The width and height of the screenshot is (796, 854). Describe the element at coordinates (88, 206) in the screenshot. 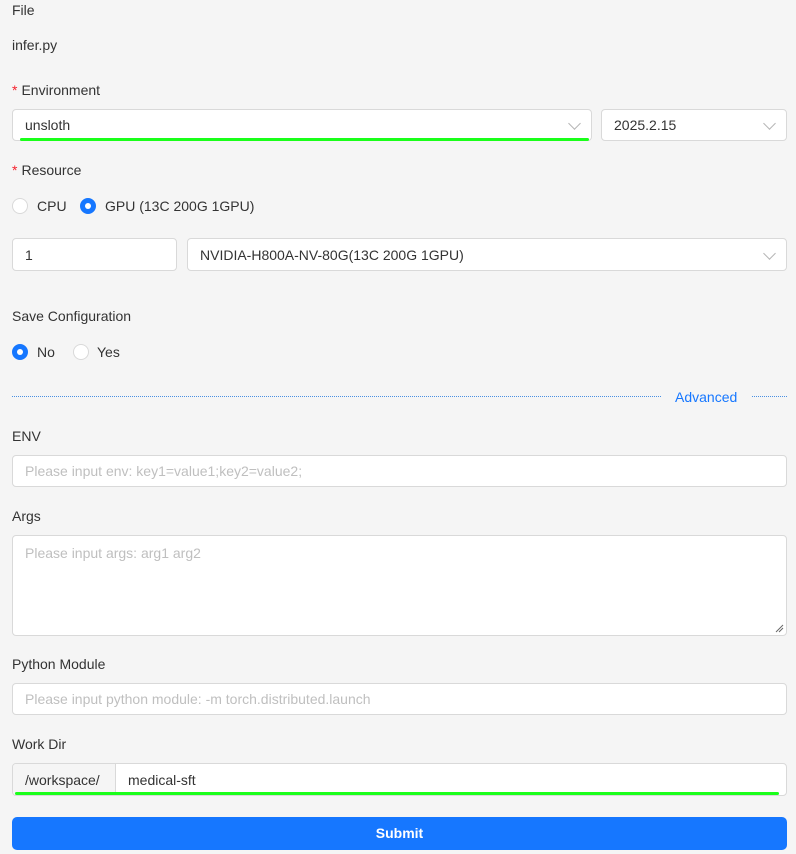

I see `radio-gpu` at that location.